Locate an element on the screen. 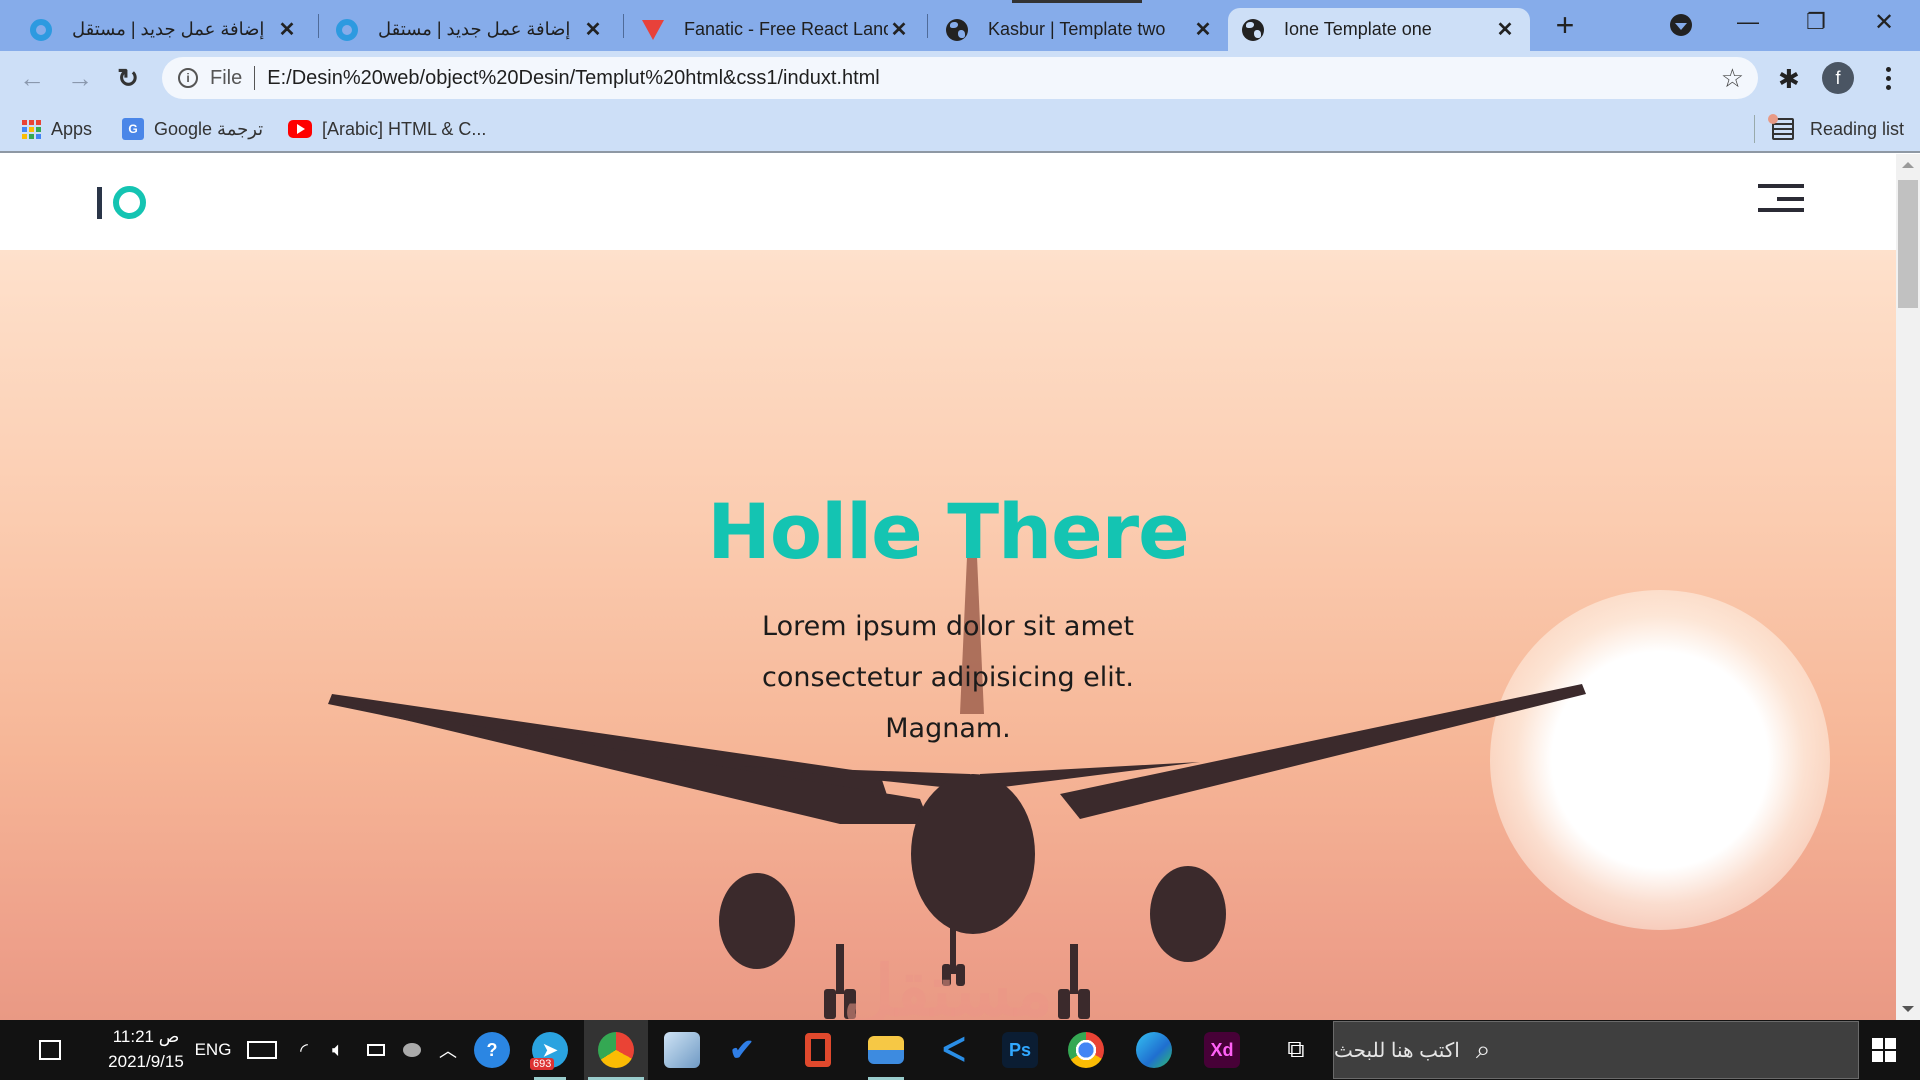  extensions-puzzle-icon: ✱ is located at coordinates (1789, 79).